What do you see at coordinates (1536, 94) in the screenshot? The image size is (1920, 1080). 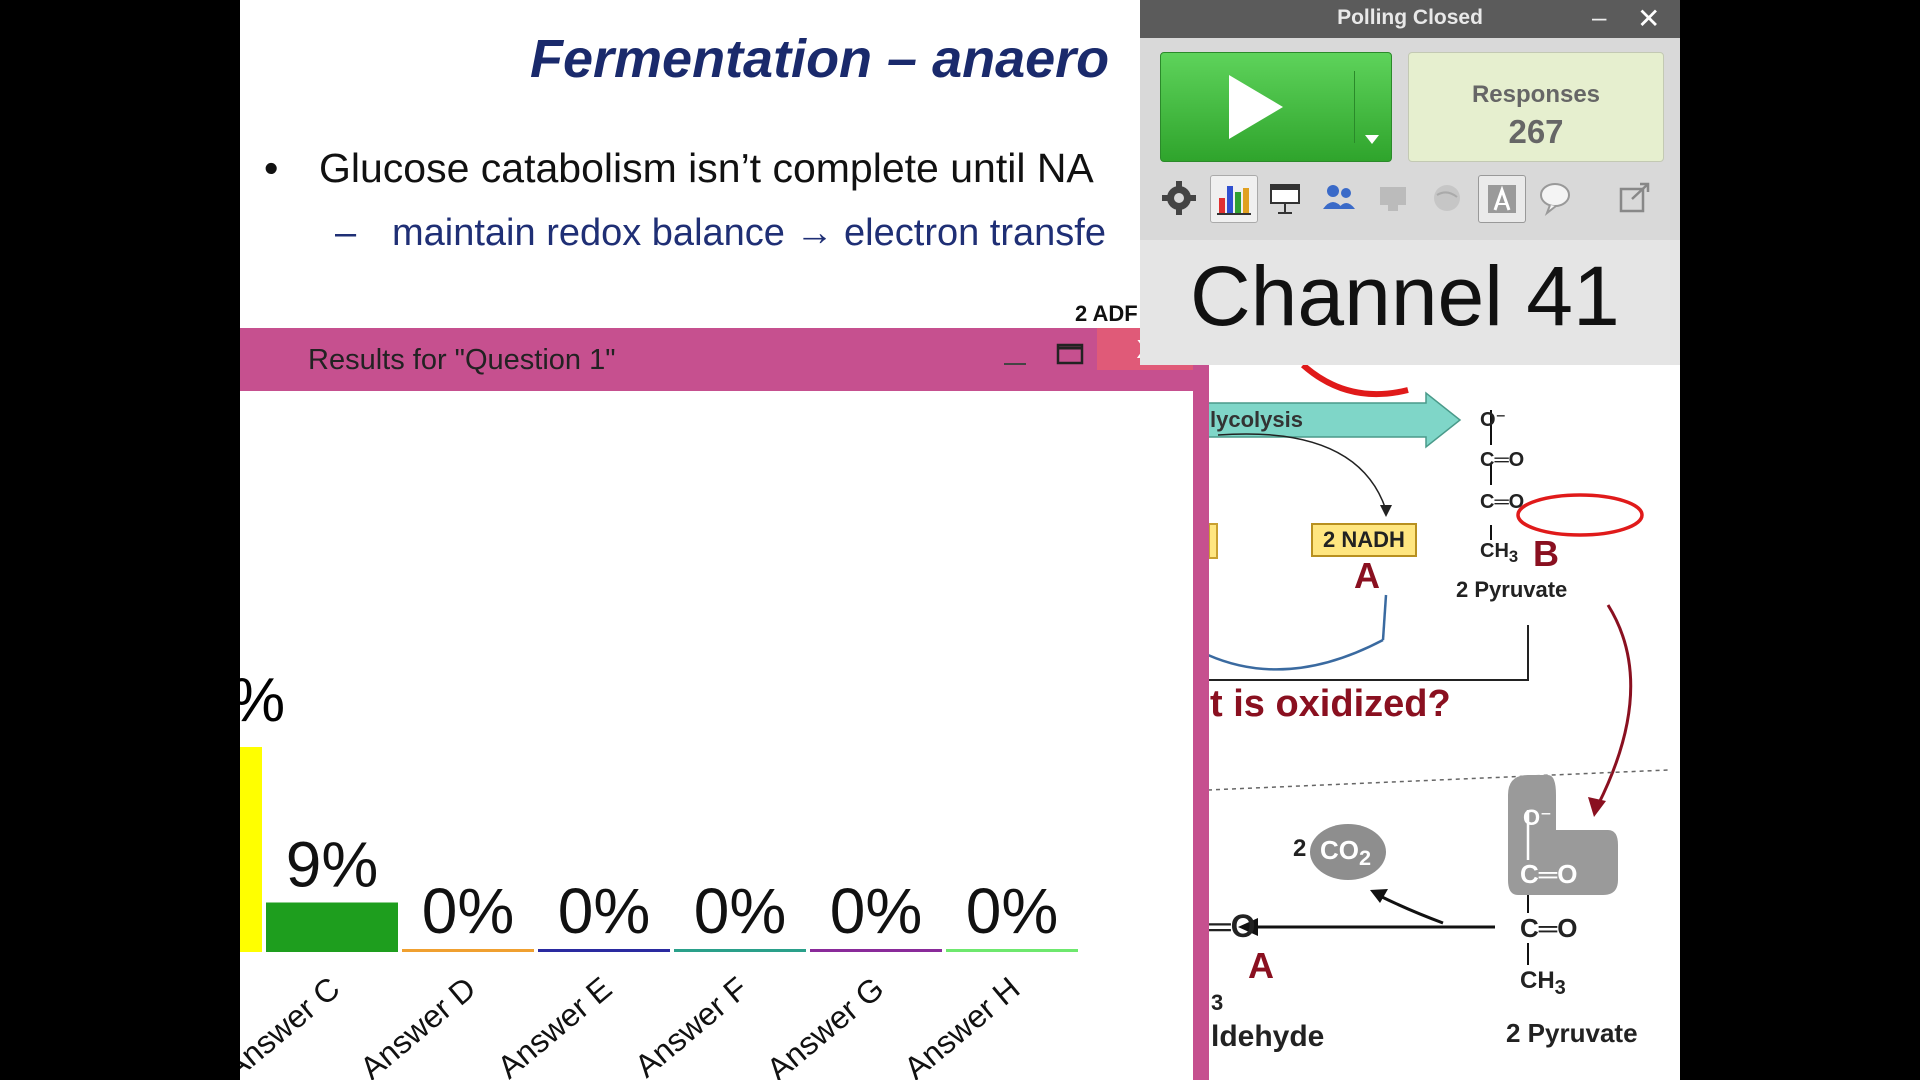 I see `responses-label: Responses` at bounding box center [1536, 94].